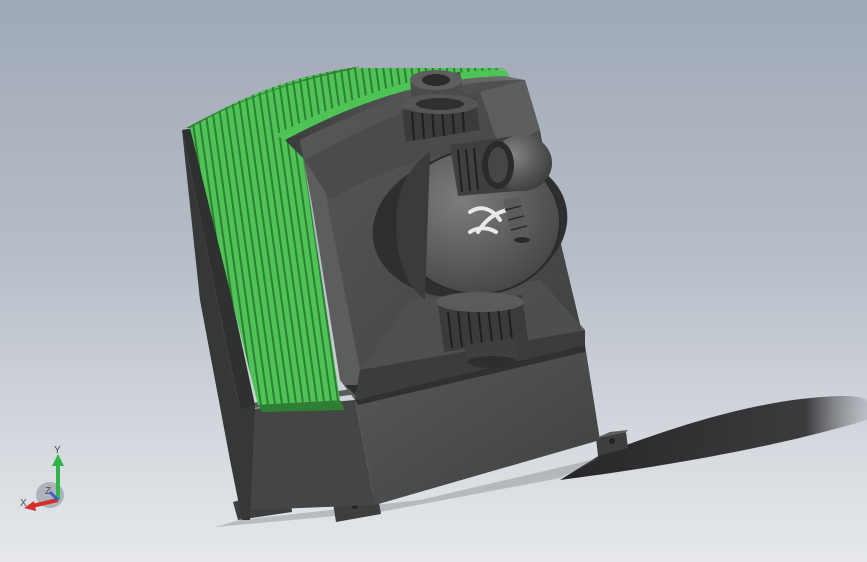 The height and width of the screenshot is (562, 867). What do you see at coordinates (23, 503) in the screenshot?
I see `x-axis-label: X` at bounding box center [23, 503].